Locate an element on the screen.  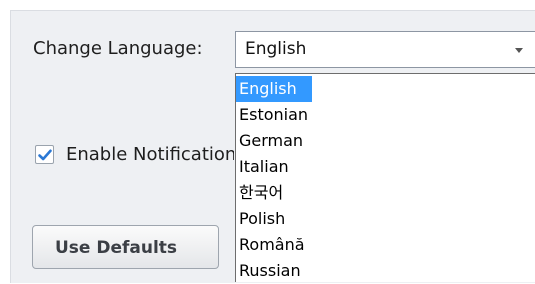
language-option-german: German is located at coordinates (385, 141).